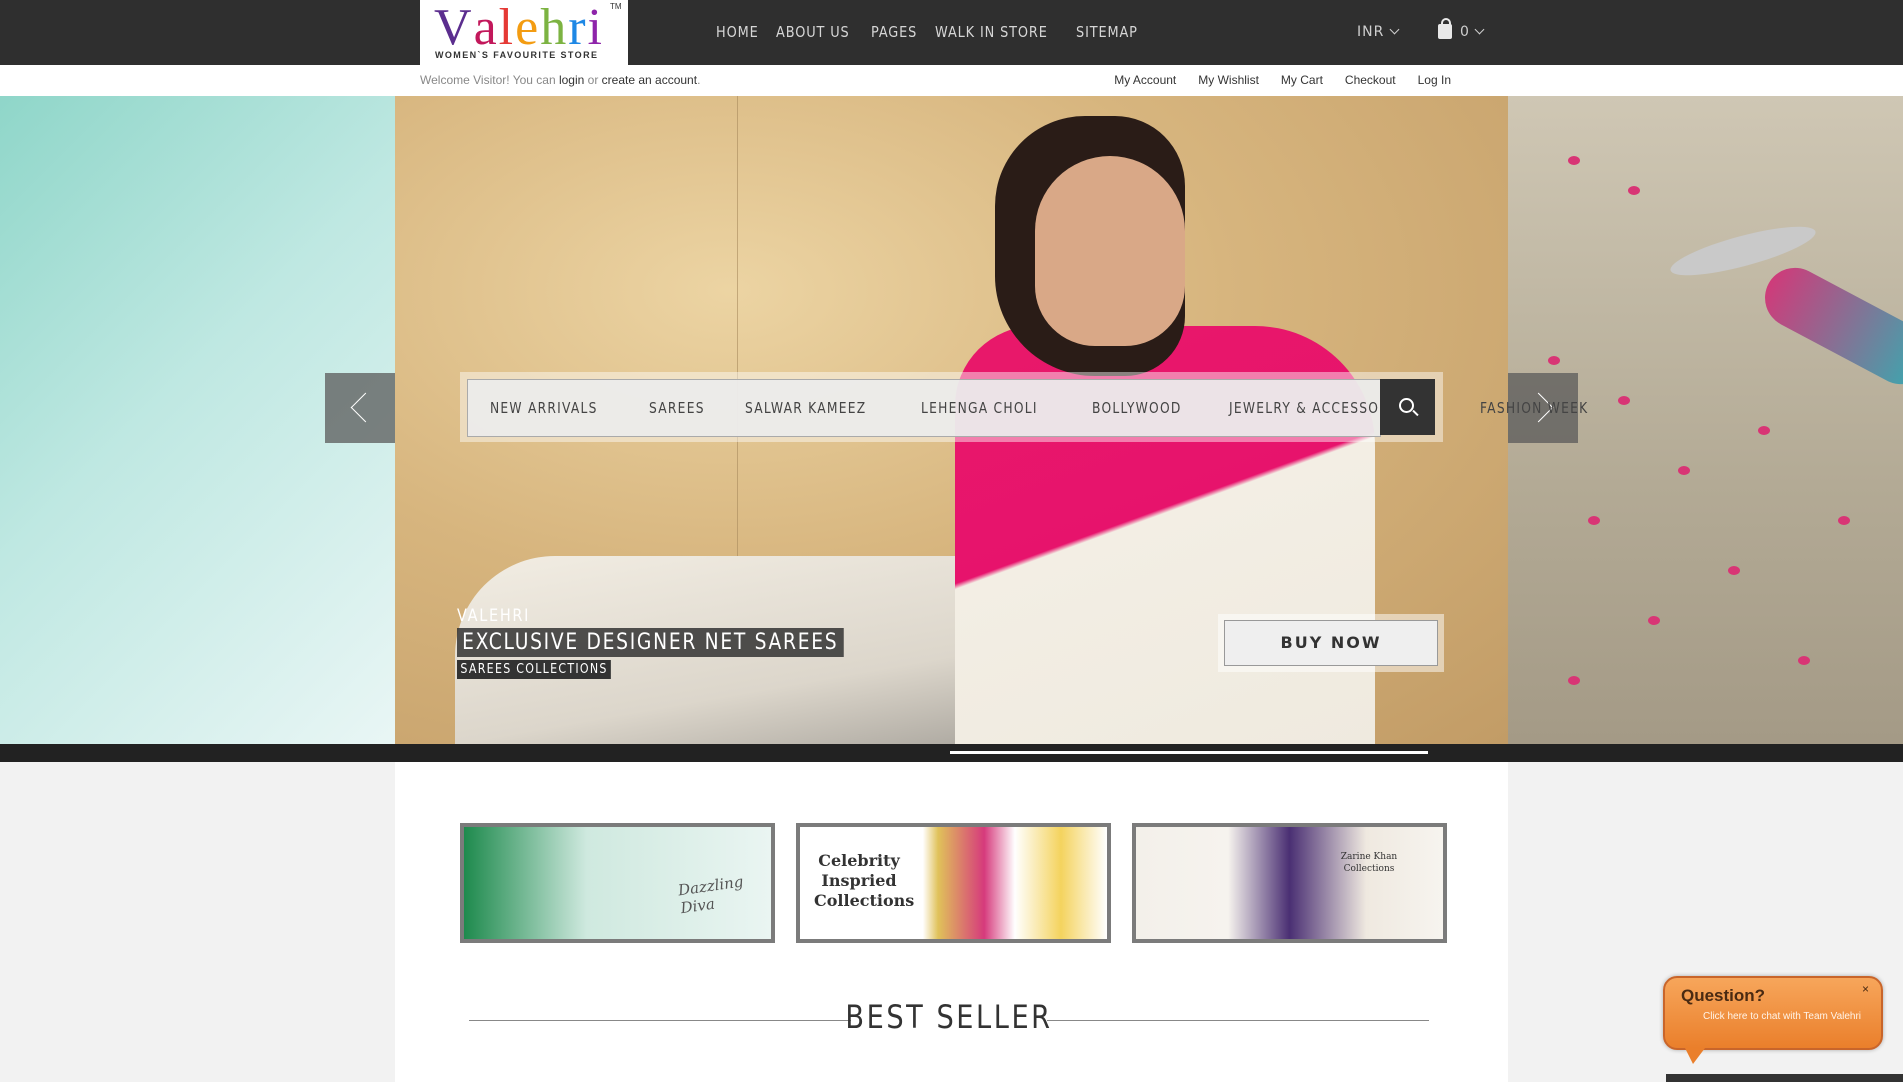  Describe the element at coordinates (554, 28) in the screenshot. I see `logo-letter: h` at that location.